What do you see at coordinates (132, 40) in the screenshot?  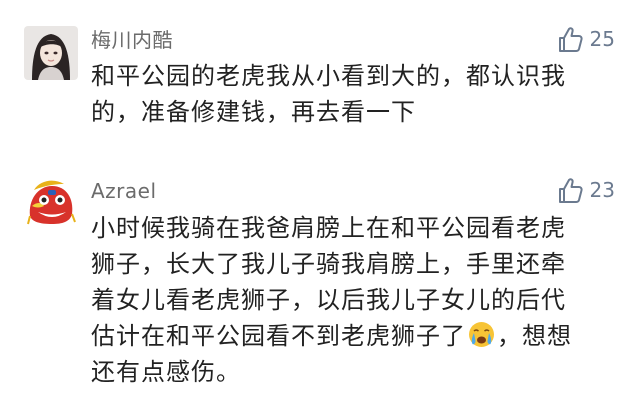 I see `username: 梅川内酷` at bounding box center [132, 40].